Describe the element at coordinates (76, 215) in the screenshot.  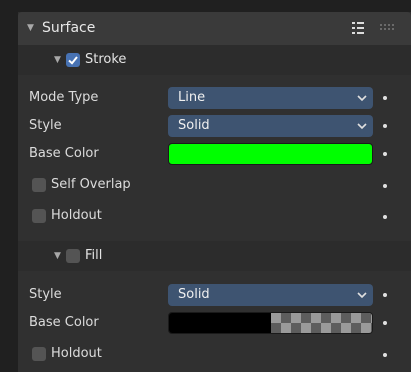
I see `holdout-label: Holdout` at that location.